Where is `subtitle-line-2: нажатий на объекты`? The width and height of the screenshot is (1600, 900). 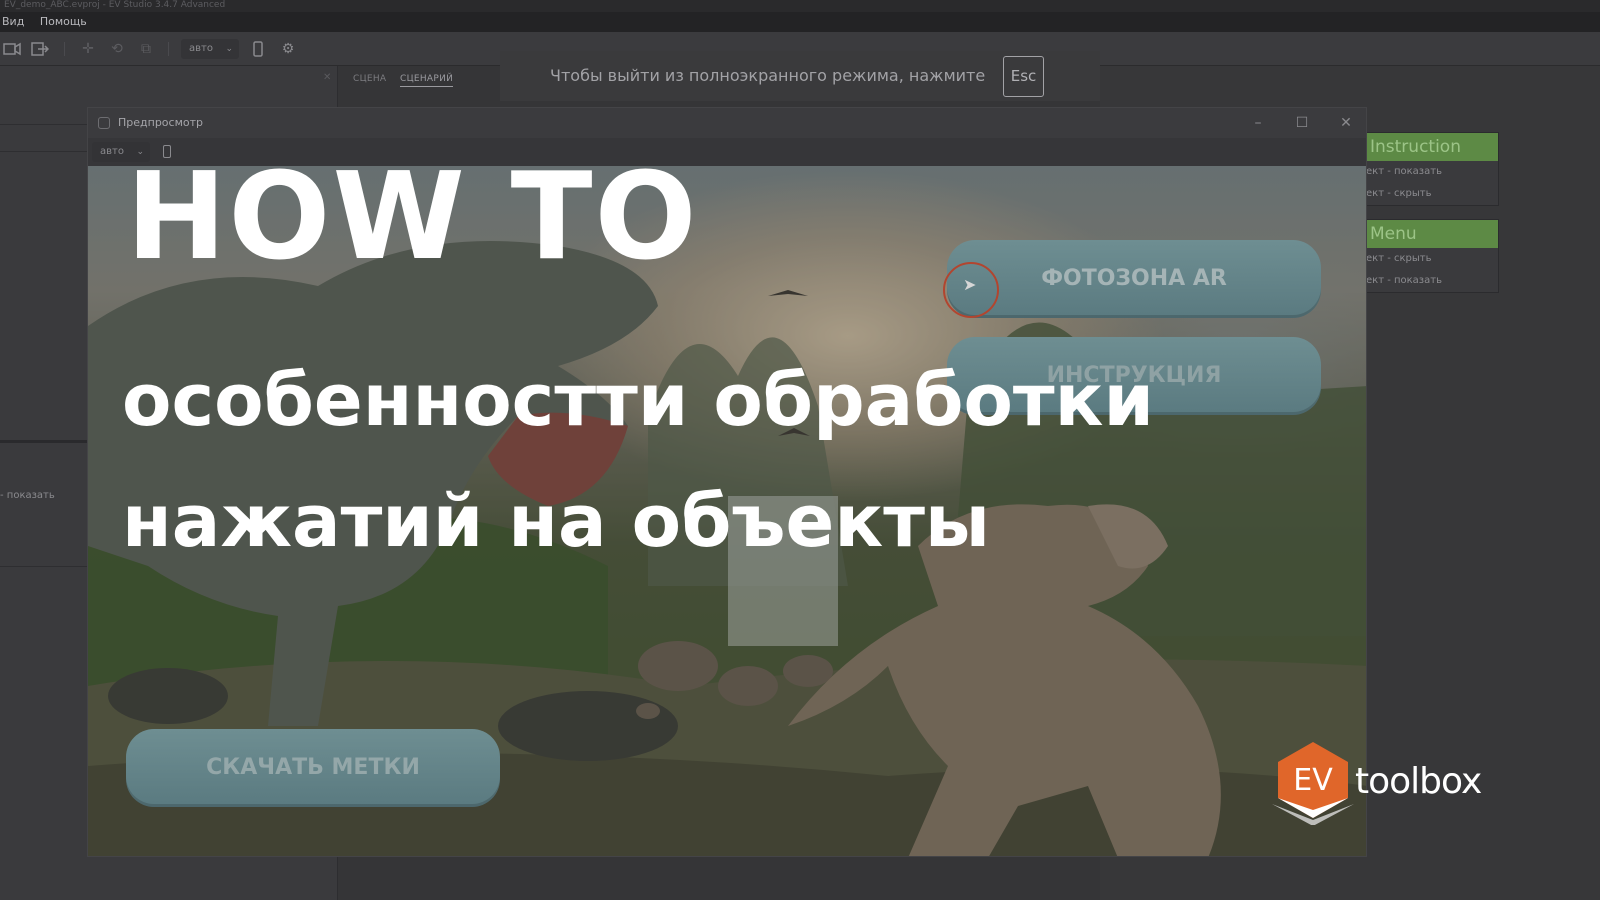
subtitle-line-2: нажатий на объекты is located at coordinates (556, 521).